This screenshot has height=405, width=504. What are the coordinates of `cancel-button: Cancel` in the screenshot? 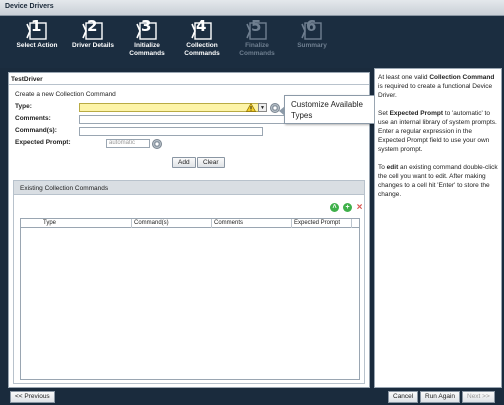 It's located at (403, 397).